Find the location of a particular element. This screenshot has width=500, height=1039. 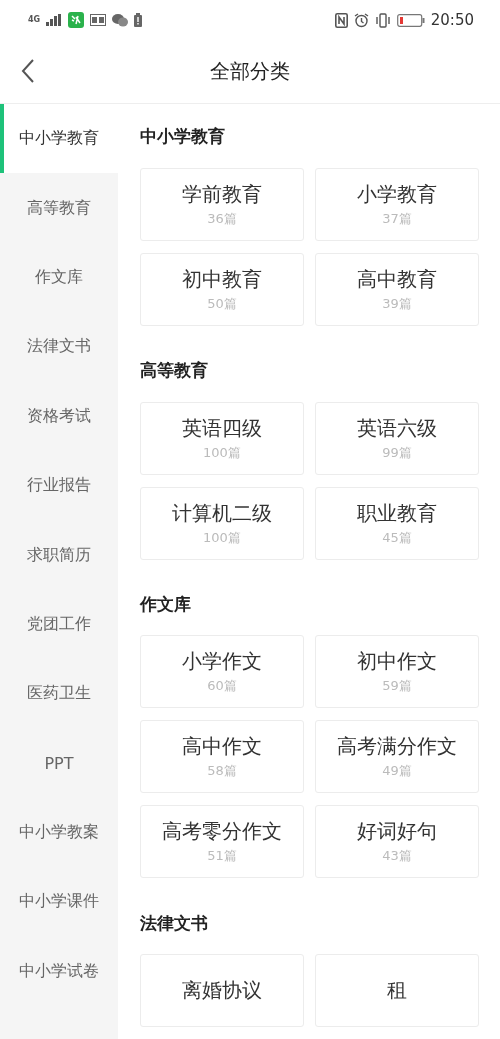

page-title: 全部分类 is located at coordinates (250, 71).